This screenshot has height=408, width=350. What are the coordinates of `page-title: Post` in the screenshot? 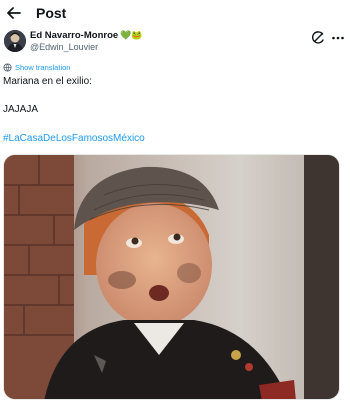 It's located at (51, 13).